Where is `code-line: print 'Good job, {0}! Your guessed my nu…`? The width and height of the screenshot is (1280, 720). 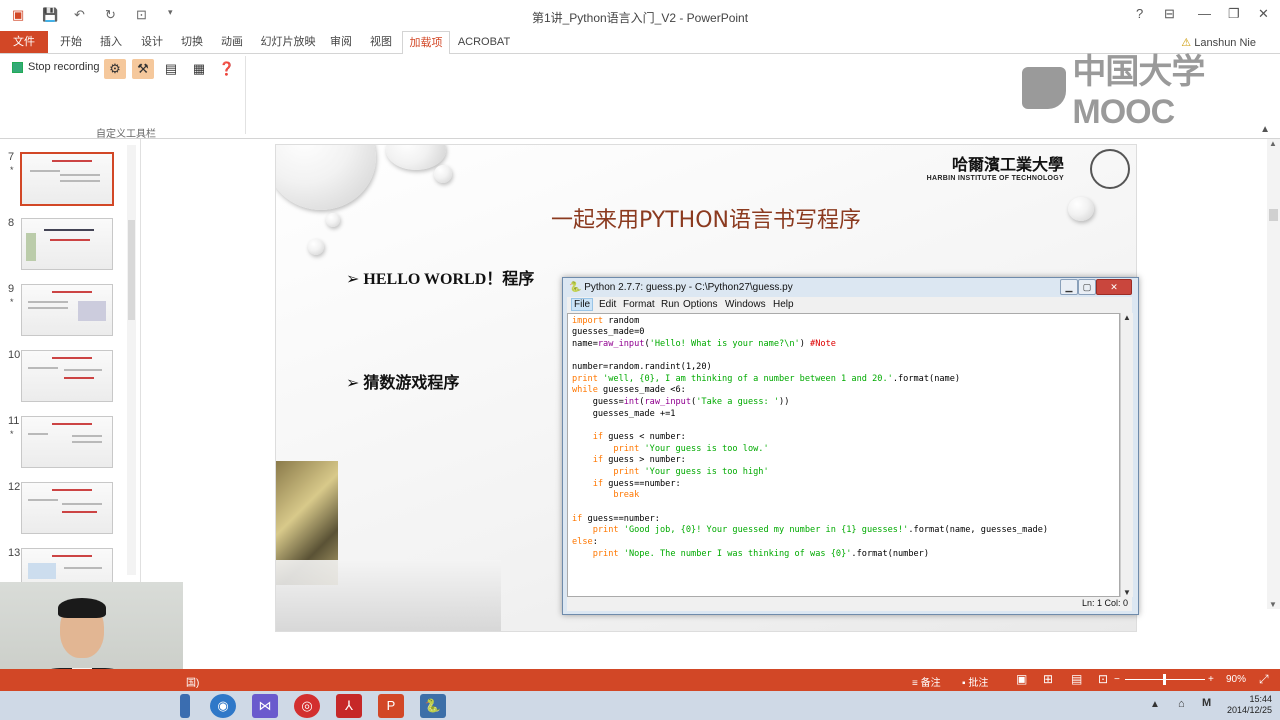
code-line: print 'Good job, {0}! Your guessed my nu… is located at coordinates (820, 530).